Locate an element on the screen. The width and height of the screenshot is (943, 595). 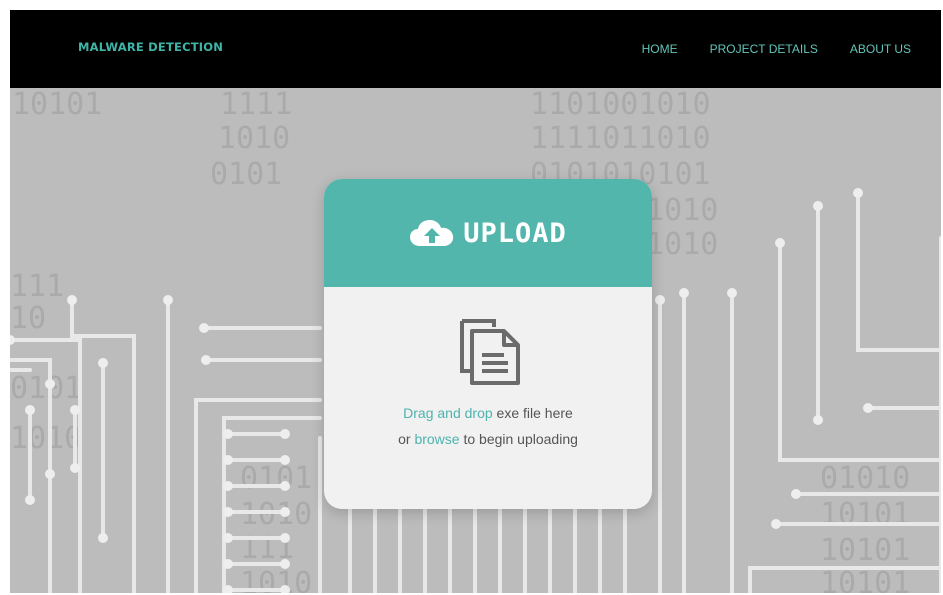
nav-about-us-link: ABOUT US is located at coordinates (880, 49).